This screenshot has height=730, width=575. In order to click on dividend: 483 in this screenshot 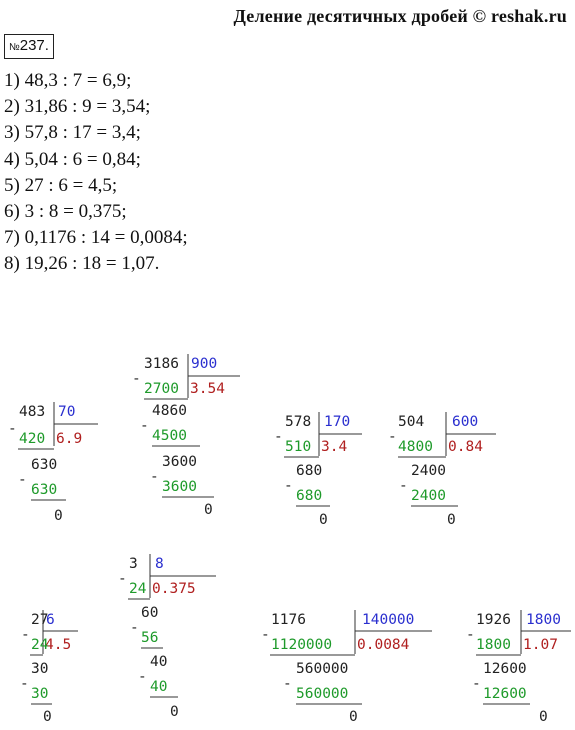, I will do `click(32, 412)`.